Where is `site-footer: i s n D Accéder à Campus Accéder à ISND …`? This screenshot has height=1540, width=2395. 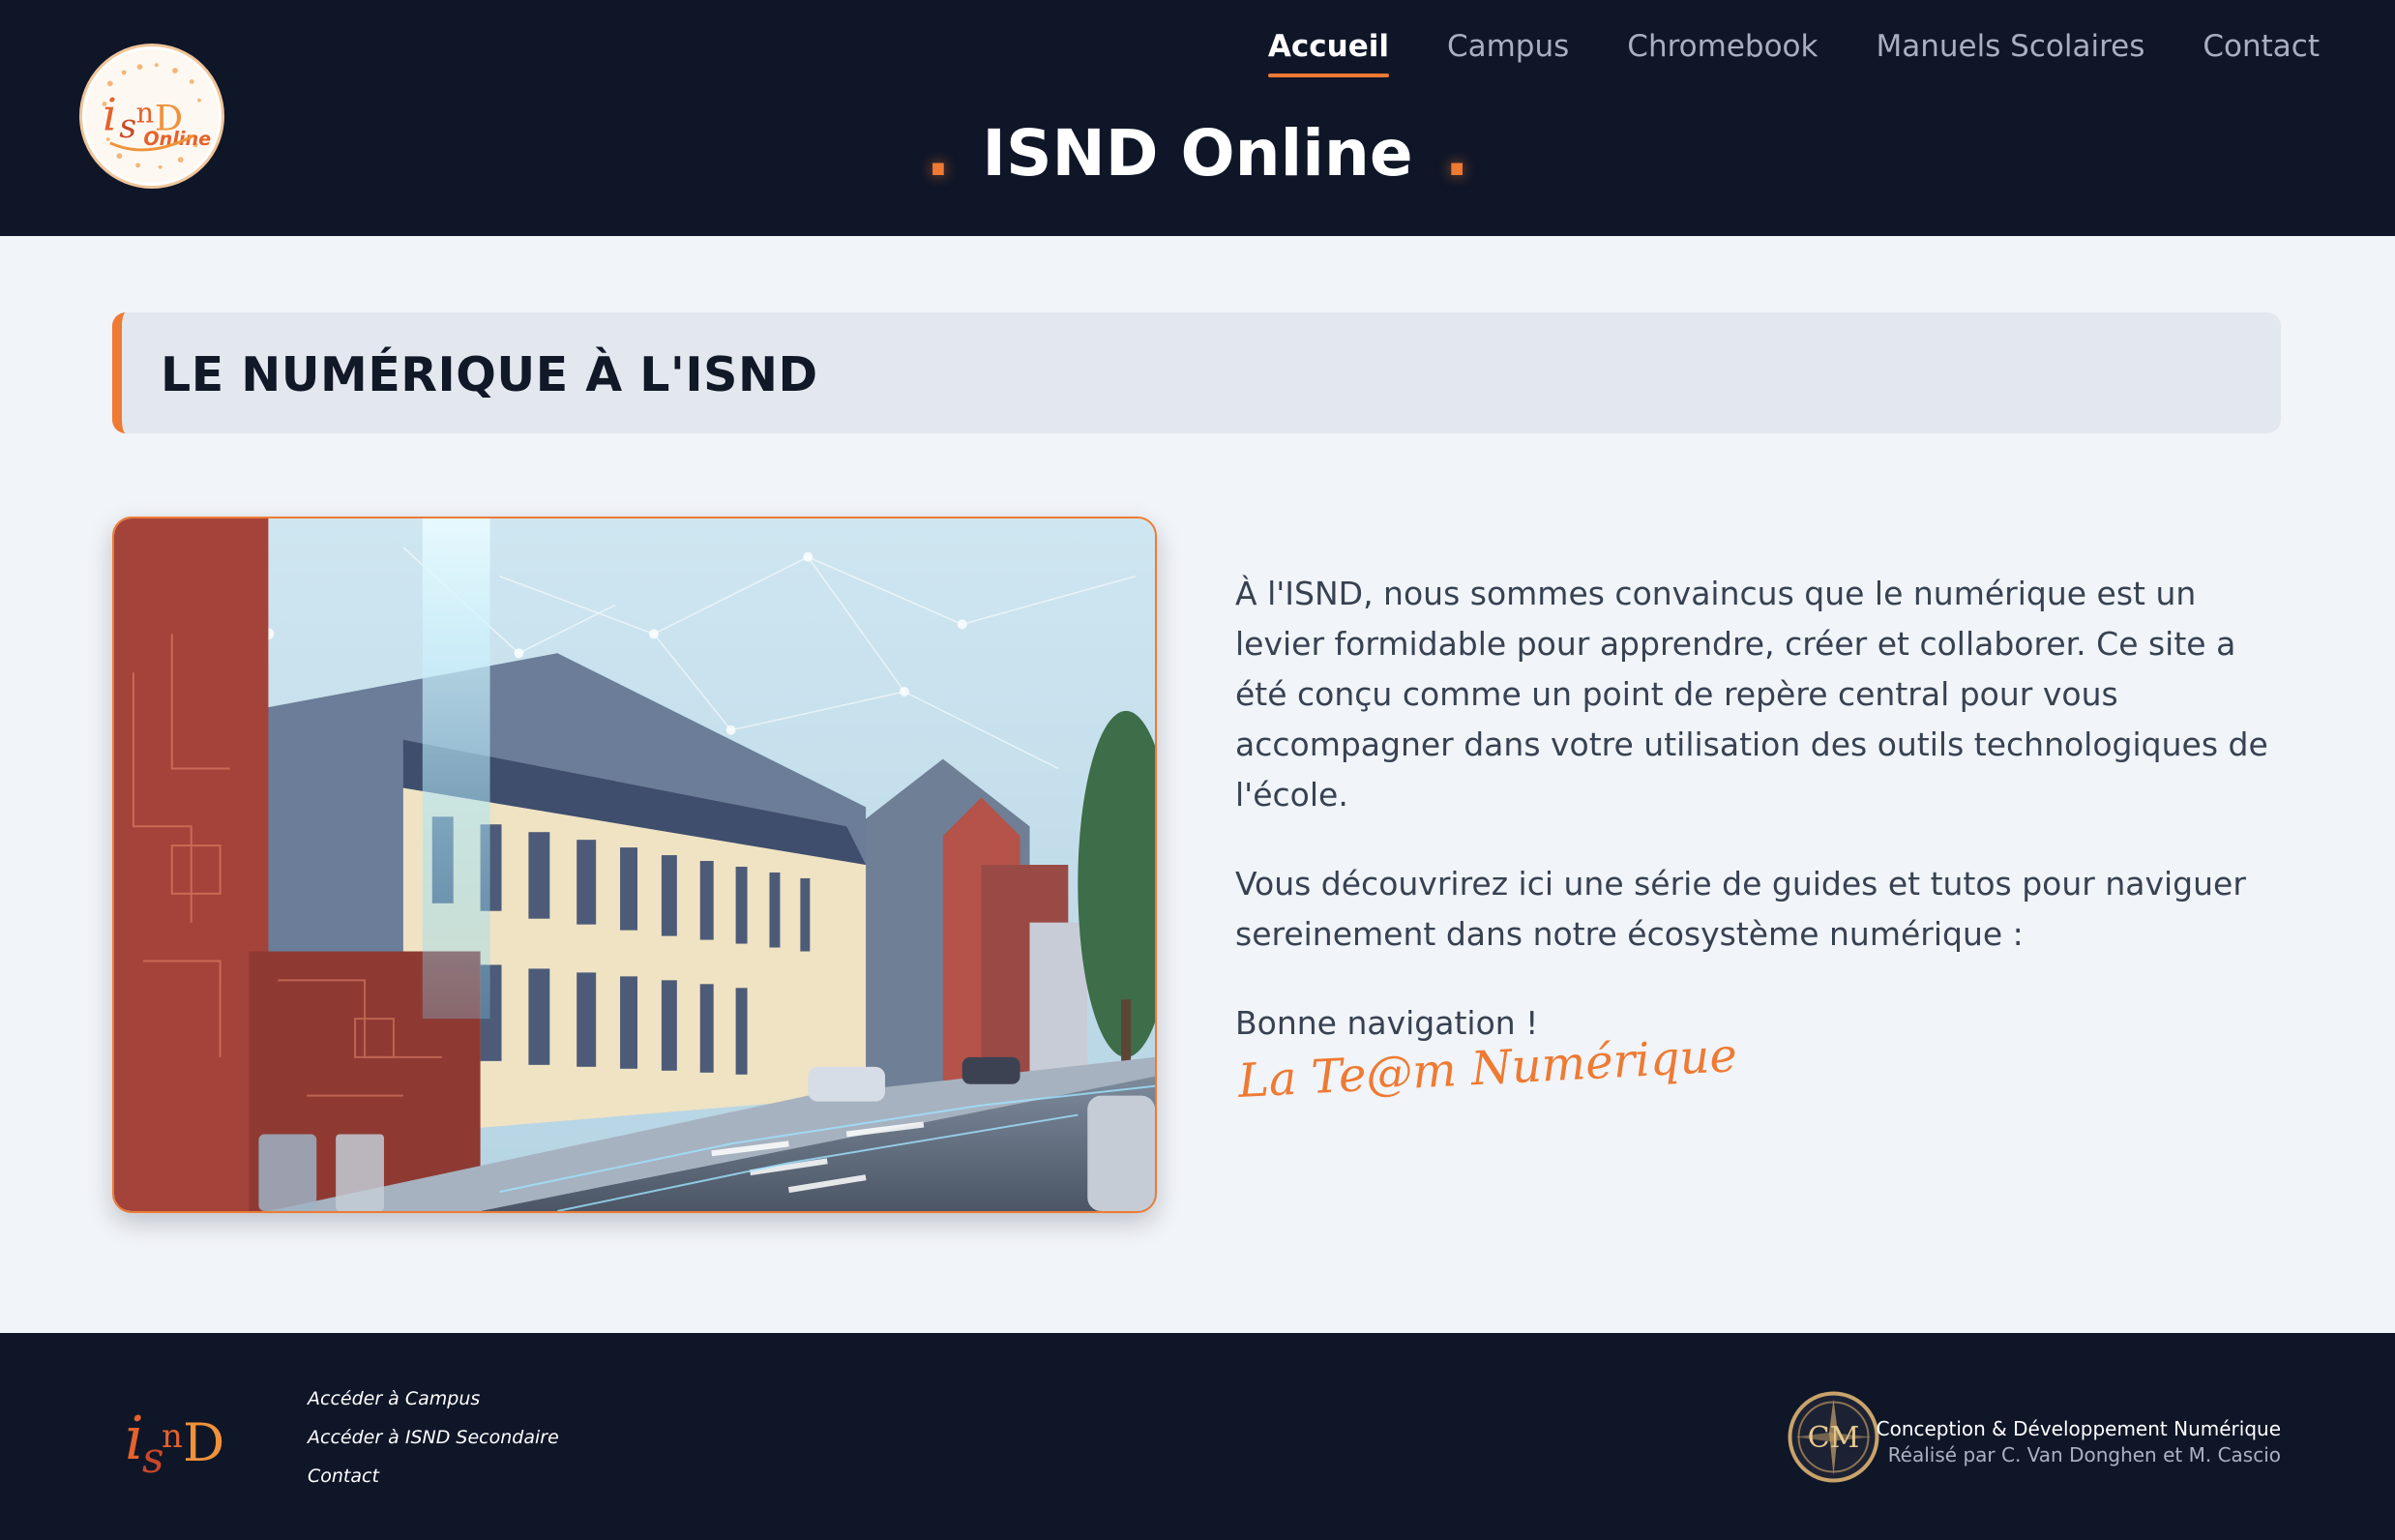
site-footer: i s n D Accéder à Campus Accéder à ISND … is located at coordinates (1197, 1436).